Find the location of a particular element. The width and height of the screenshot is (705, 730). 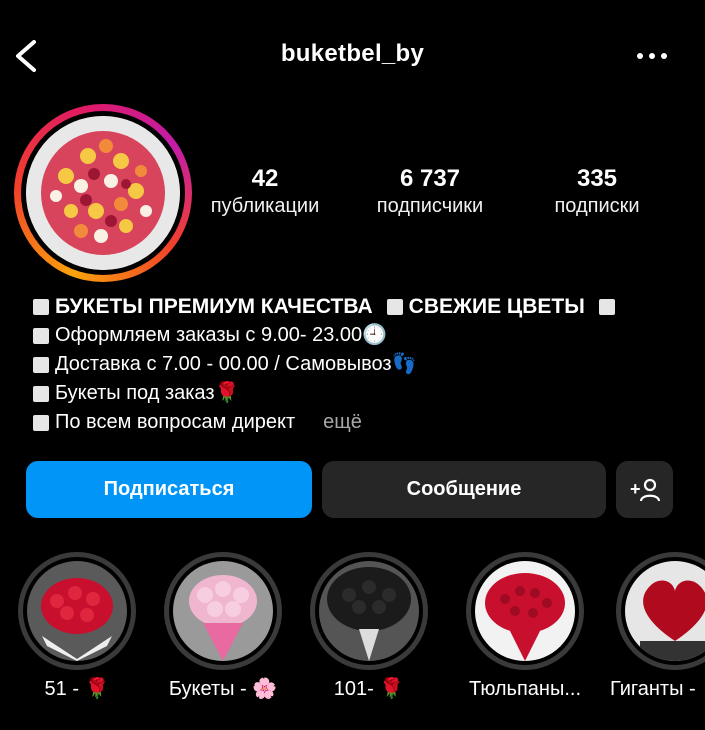

follow-button: Подписаться is located at coordinates (169, 489).